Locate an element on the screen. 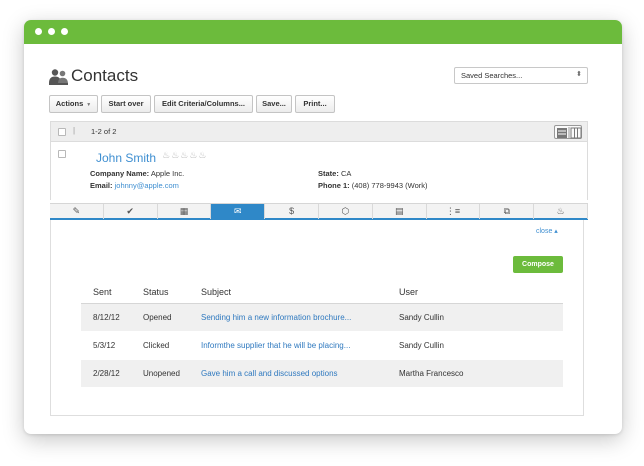  tab-windows-icon: ⧉ is located at coordinates (507, 211).